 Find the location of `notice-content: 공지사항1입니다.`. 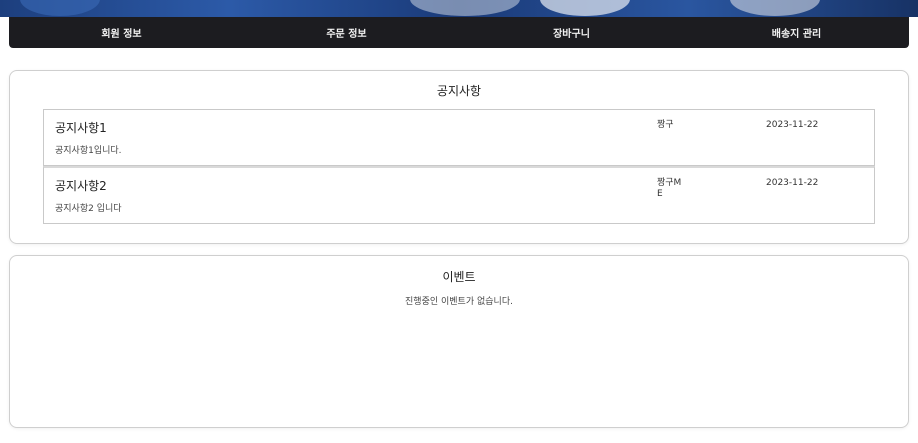

notice-content: 공지사항1입니다. is located at coordinates (88, 151).